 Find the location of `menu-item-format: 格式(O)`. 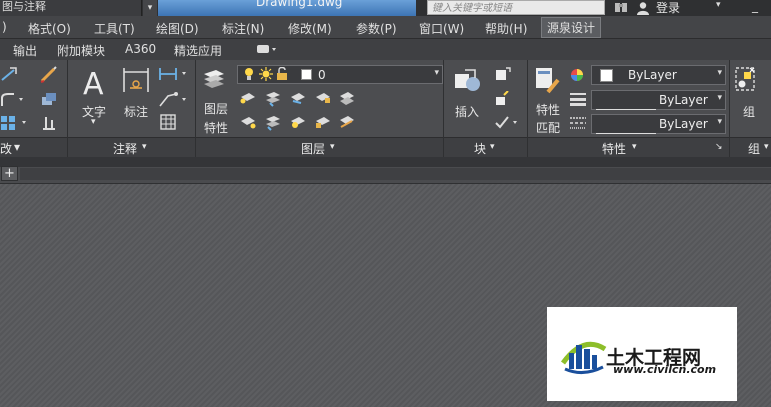

menu-item-format: 格式(O) is located at coordinates (49, 28).